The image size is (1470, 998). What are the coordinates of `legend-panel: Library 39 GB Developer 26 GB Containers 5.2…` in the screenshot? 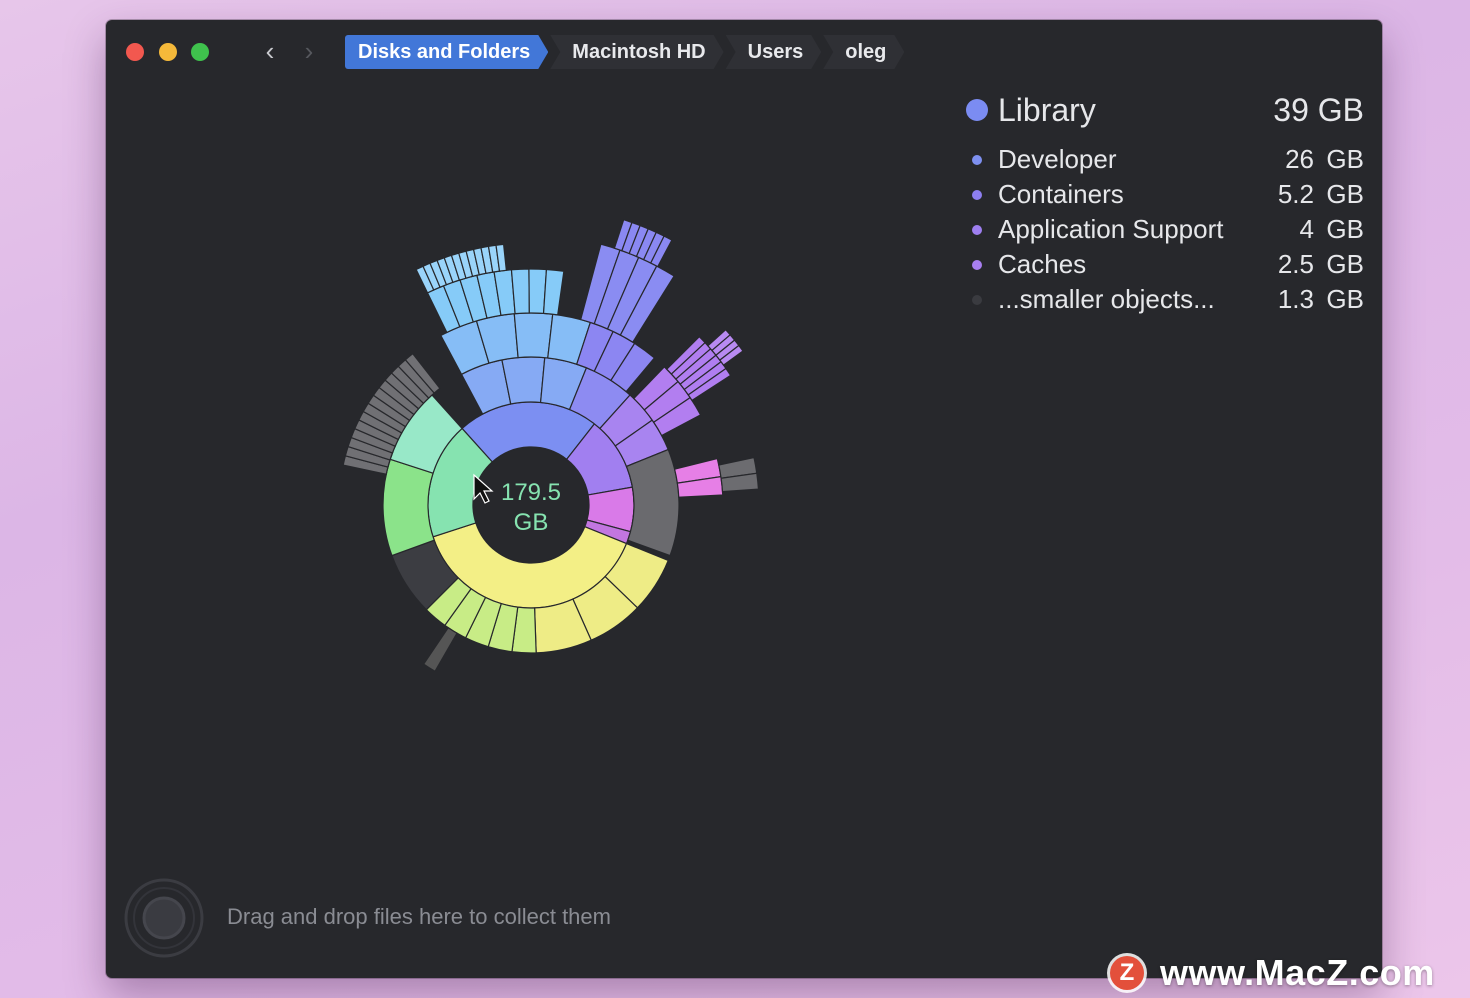 It's located at (1164, 203).